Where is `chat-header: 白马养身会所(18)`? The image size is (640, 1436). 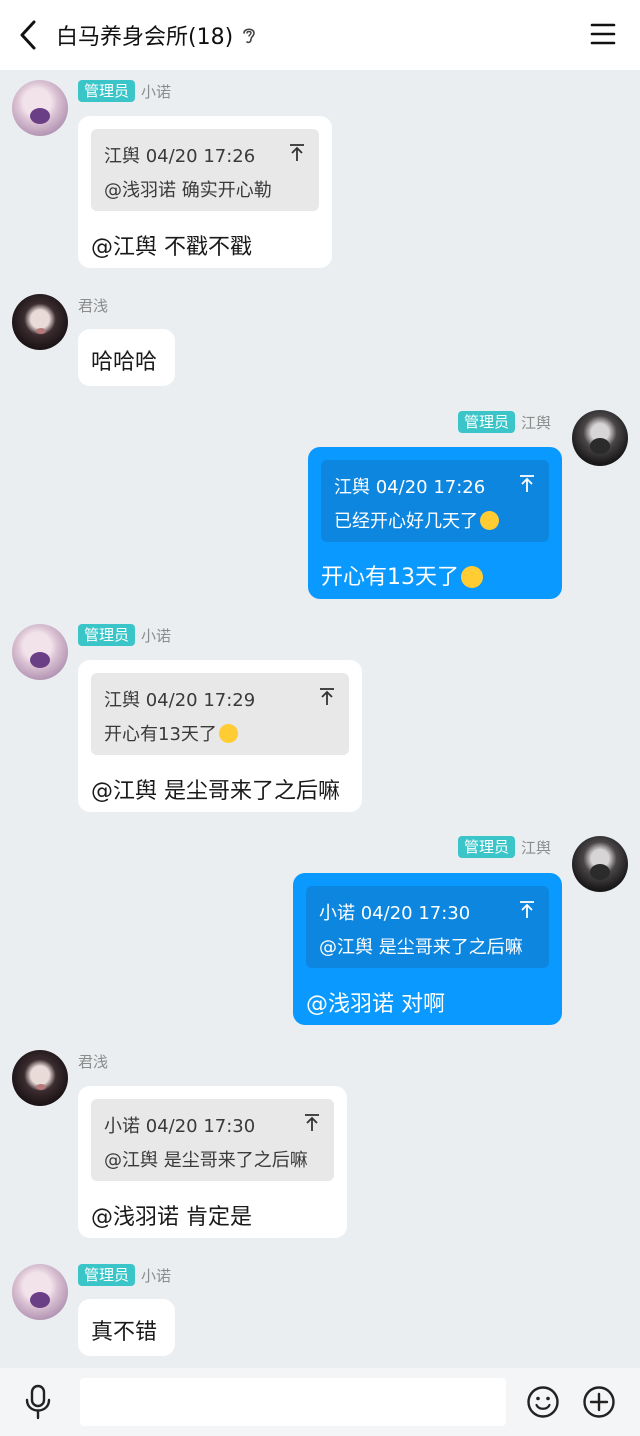 chat-header: 白马养身会所(18) is located at coordinates (320, 35).